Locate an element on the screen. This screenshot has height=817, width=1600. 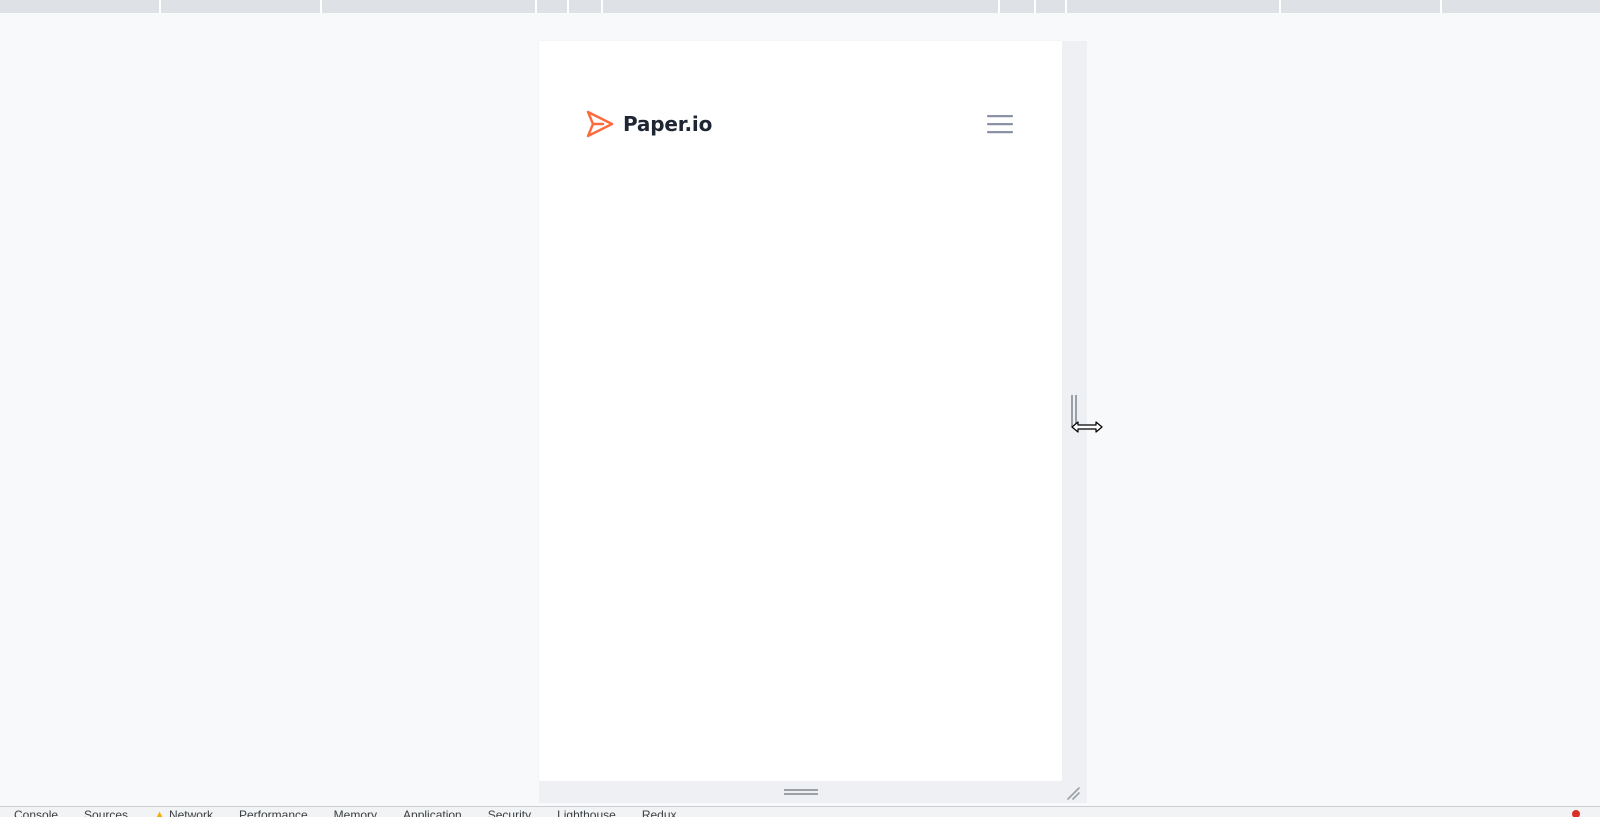
hamburger-menu-icon is located at coordinates (1000, 124).